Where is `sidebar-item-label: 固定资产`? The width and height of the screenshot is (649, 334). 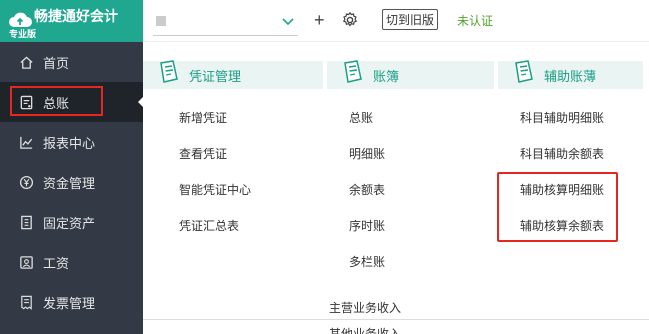 sidebar-item-label: 固定资产 is located at coordinates (69, 223).